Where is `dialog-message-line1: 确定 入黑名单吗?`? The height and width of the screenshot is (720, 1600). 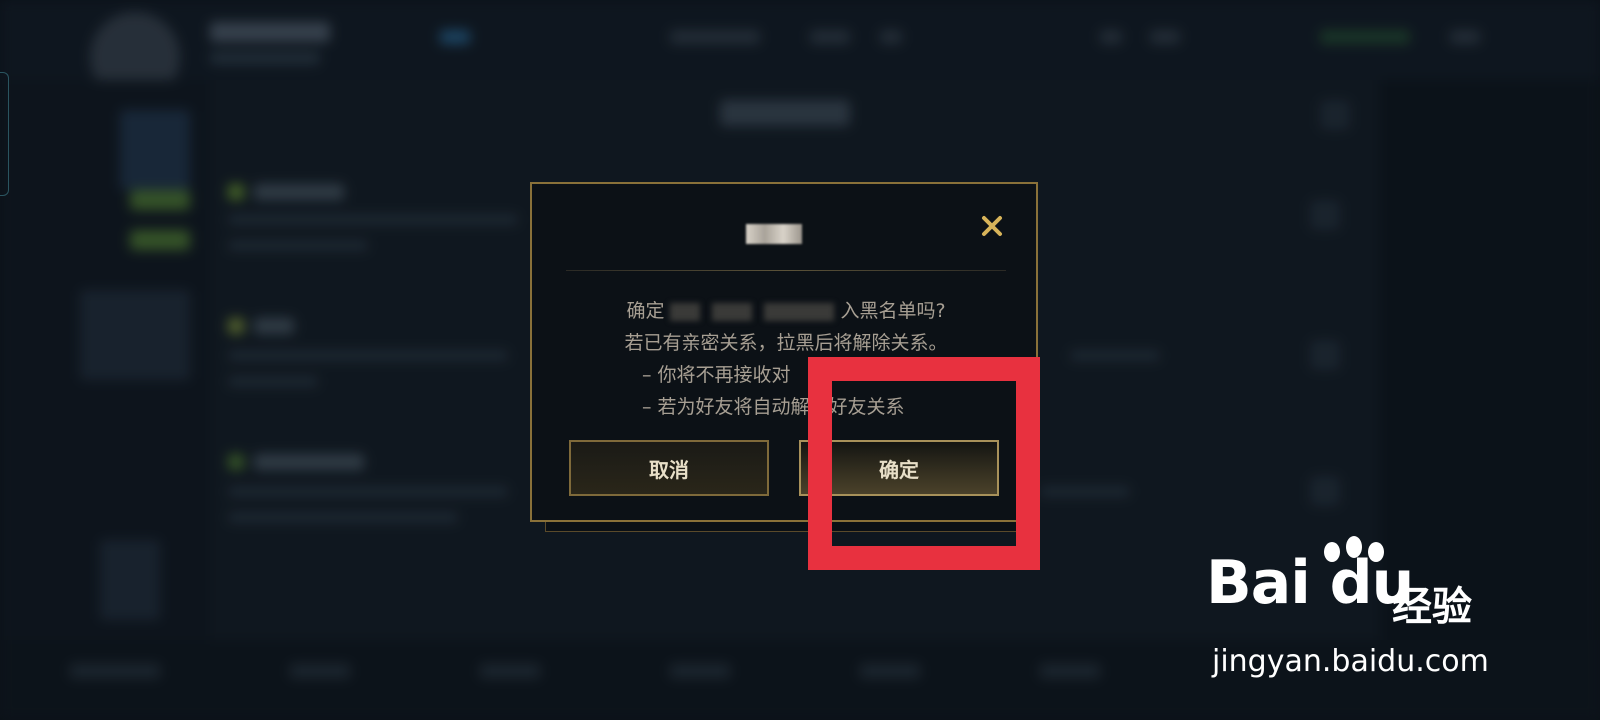
dialog-message-line1: 确定 入黑名单吗? is located at coordinates (786, 309).